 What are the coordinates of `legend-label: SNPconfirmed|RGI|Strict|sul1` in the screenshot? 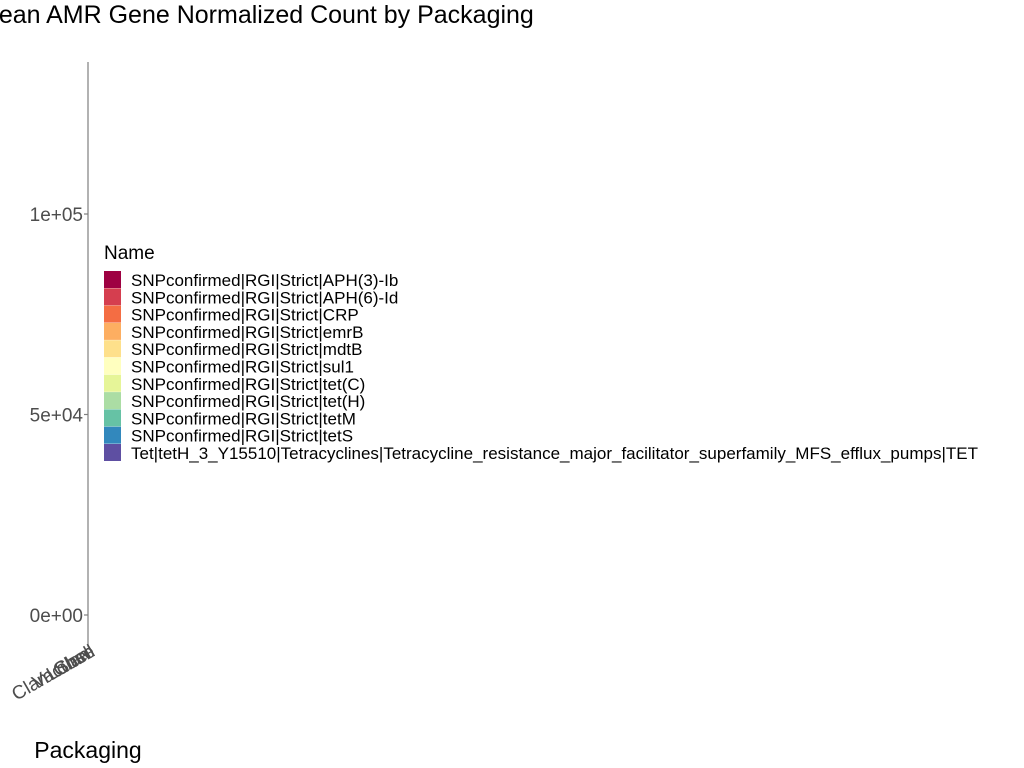 It's located at (242, 367).